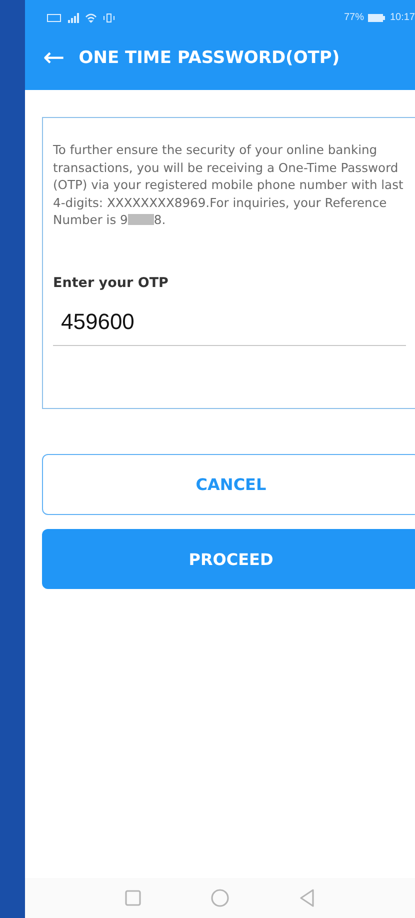  I want to click on battery-percent: 77%, so click(354, 17).